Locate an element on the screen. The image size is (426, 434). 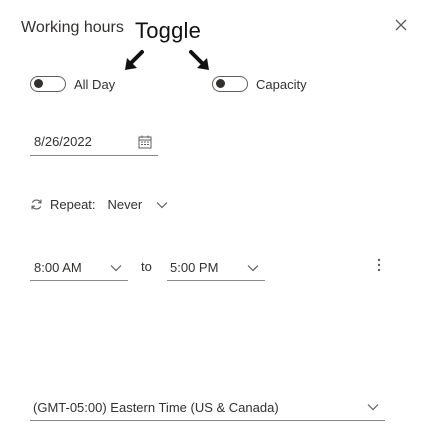
timezone-dropdown: (GMT-05:00) Eastern Time (US & Canada) is located at coordinates (207, 407).